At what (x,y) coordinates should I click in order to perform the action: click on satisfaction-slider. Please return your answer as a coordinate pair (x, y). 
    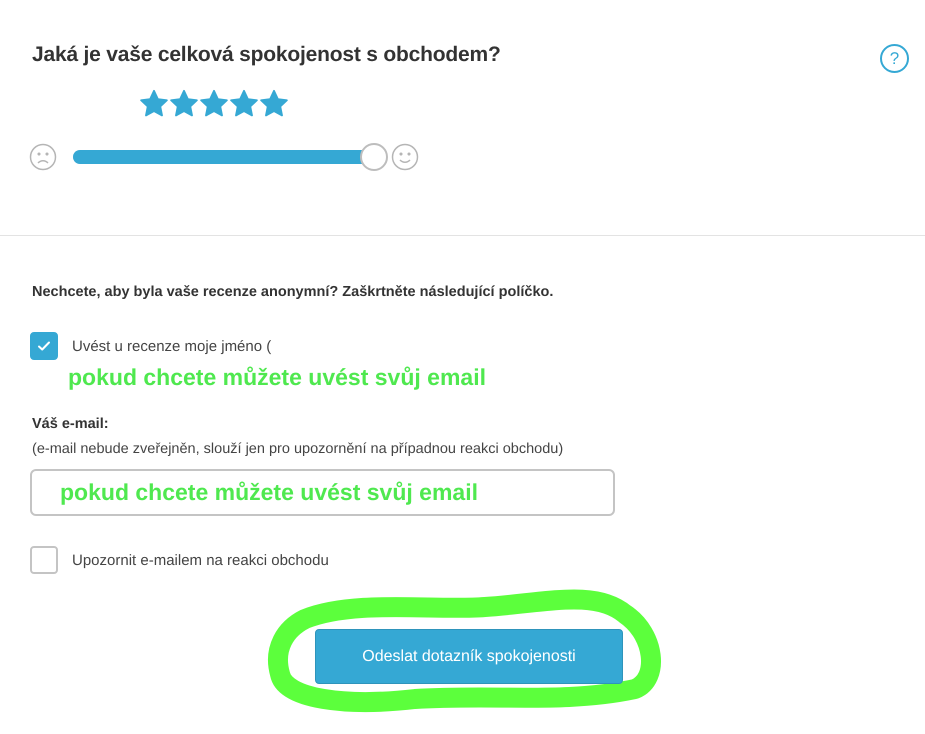
    Looking at the image, I should click on (229, 157).